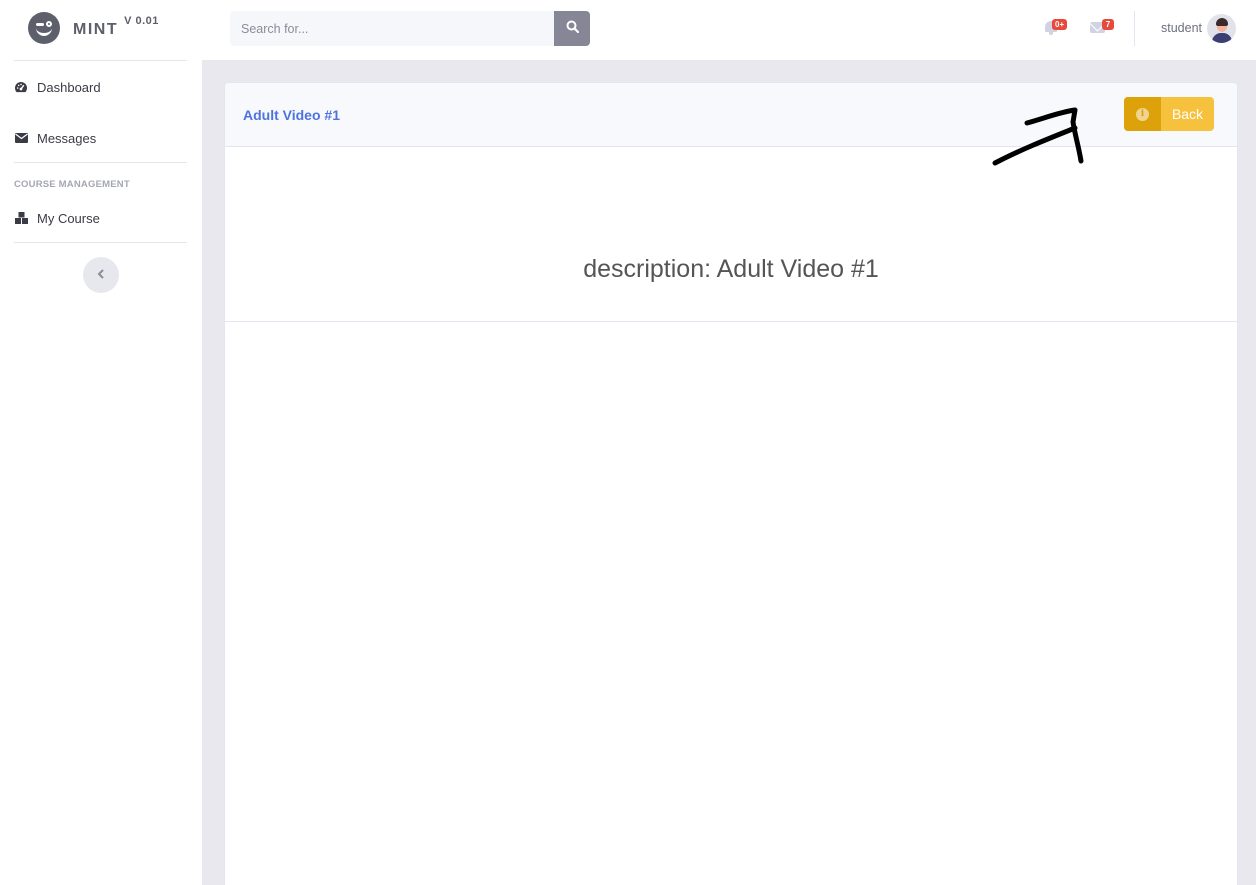  I want to click on card-header: Adult Video #1 i Back, so click(731, 115).